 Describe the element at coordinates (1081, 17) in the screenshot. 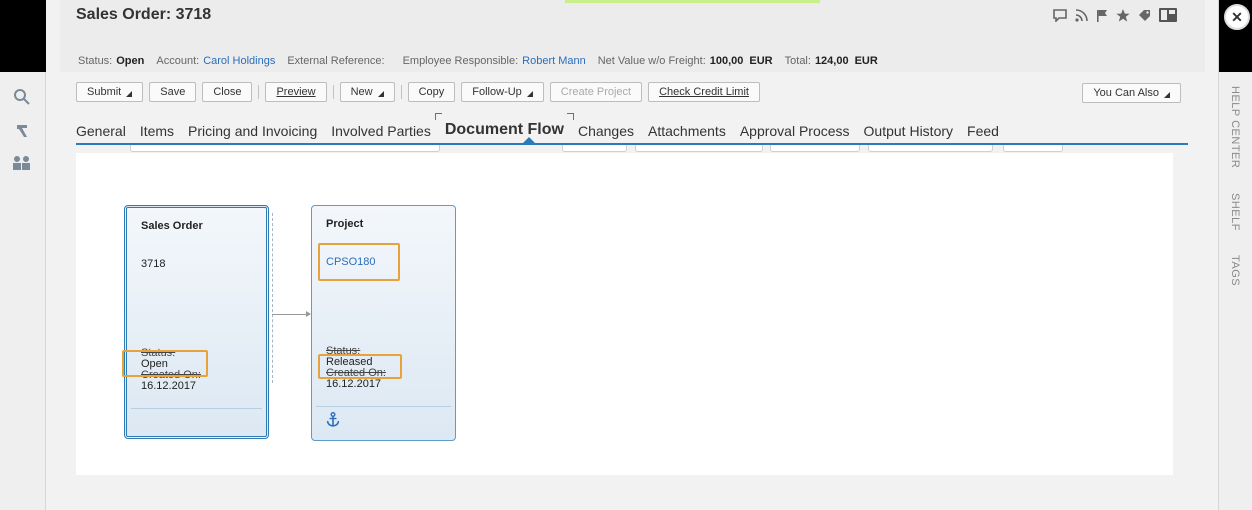

I see `rss-icon` at that location.